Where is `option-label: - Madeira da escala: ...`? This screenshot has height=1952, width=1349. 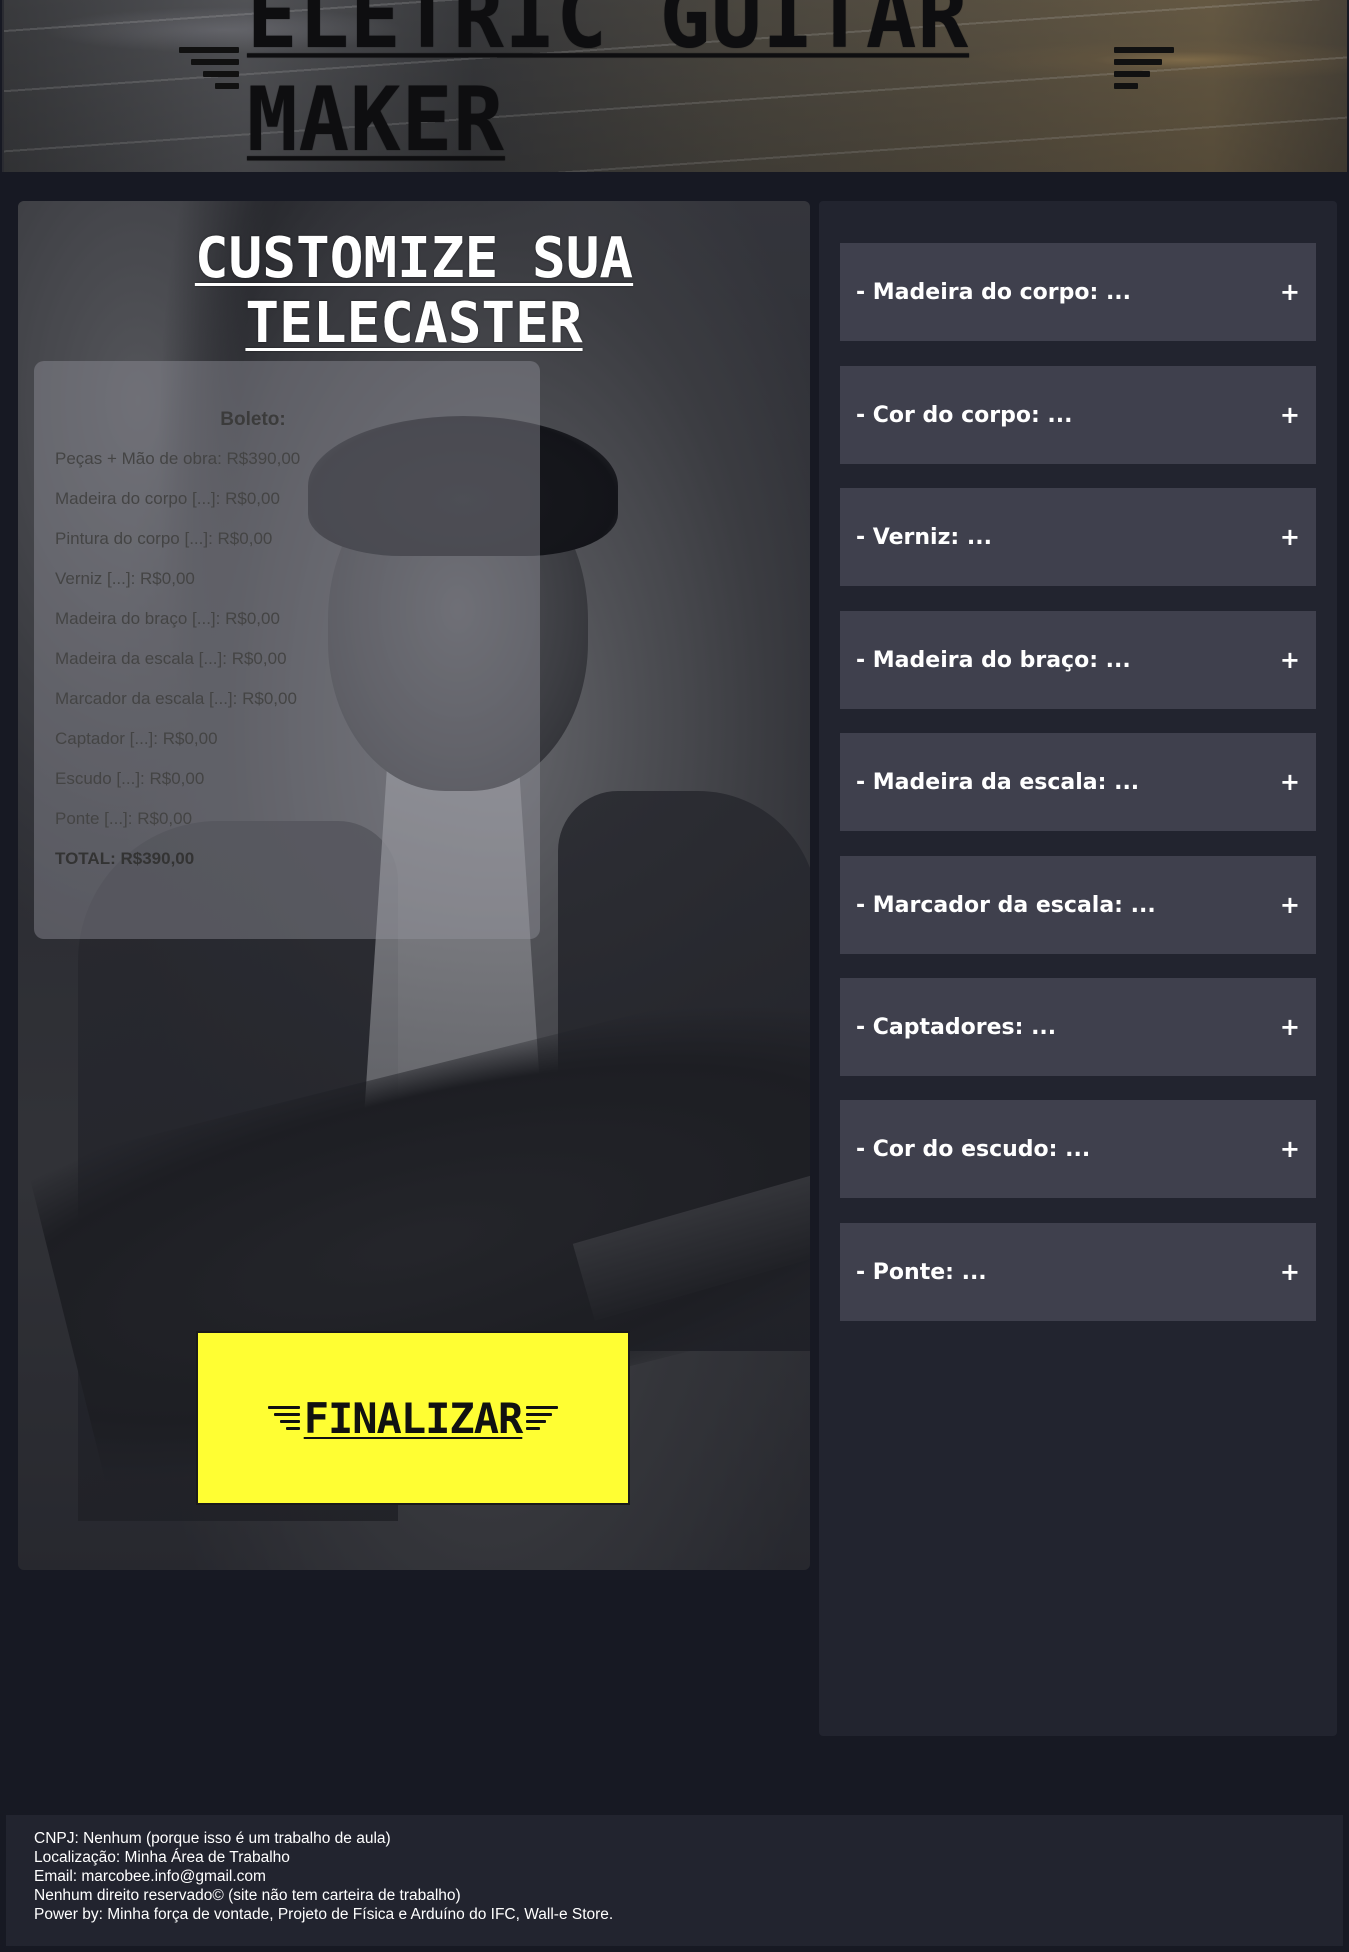
option-label: - Madeira da escala: ... is located at coordinates (998, 782).